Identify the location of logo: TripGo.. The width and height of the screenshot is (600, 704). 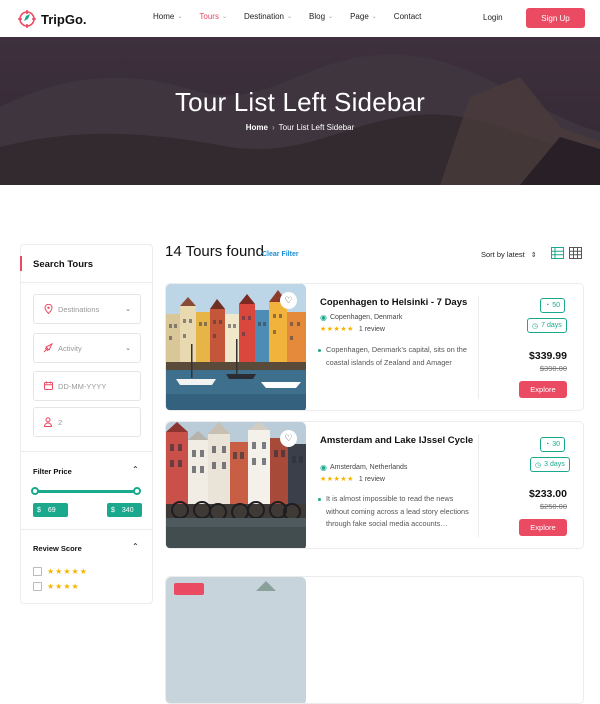
(52, 19).